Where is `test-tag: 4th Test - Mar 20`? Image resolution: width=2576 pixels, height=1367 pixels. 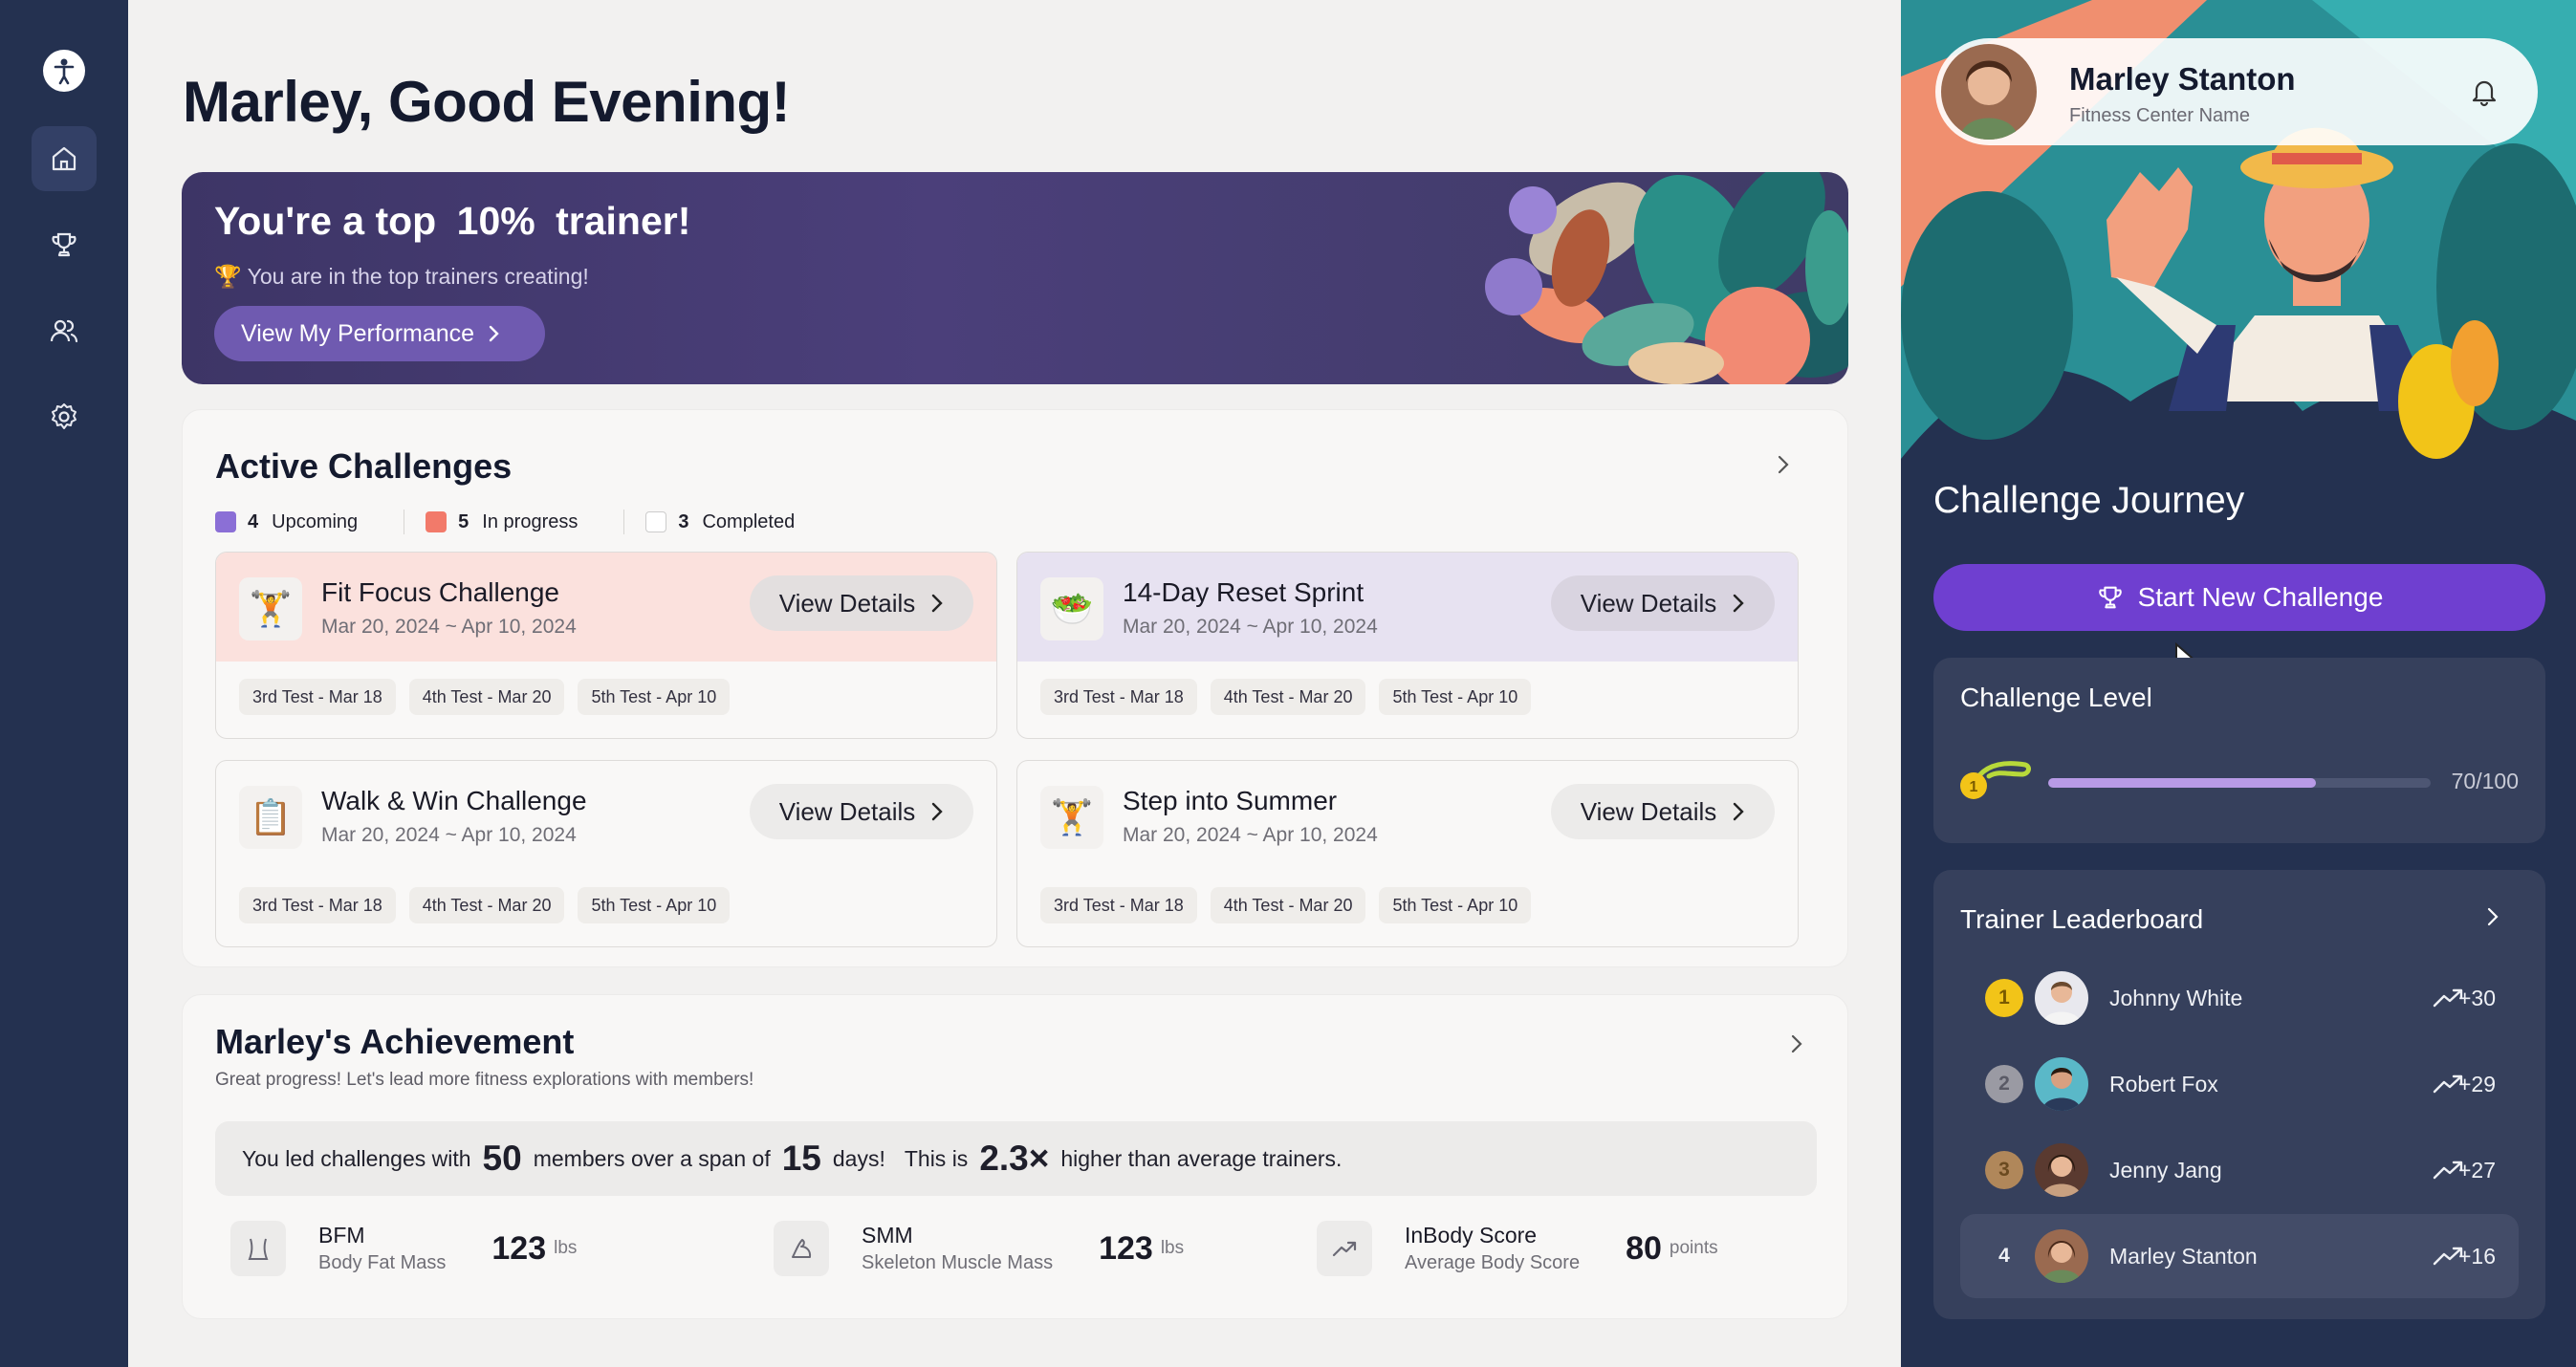
test-tag: 4th Test - Mar 20 is located at coordinates (486, 905).